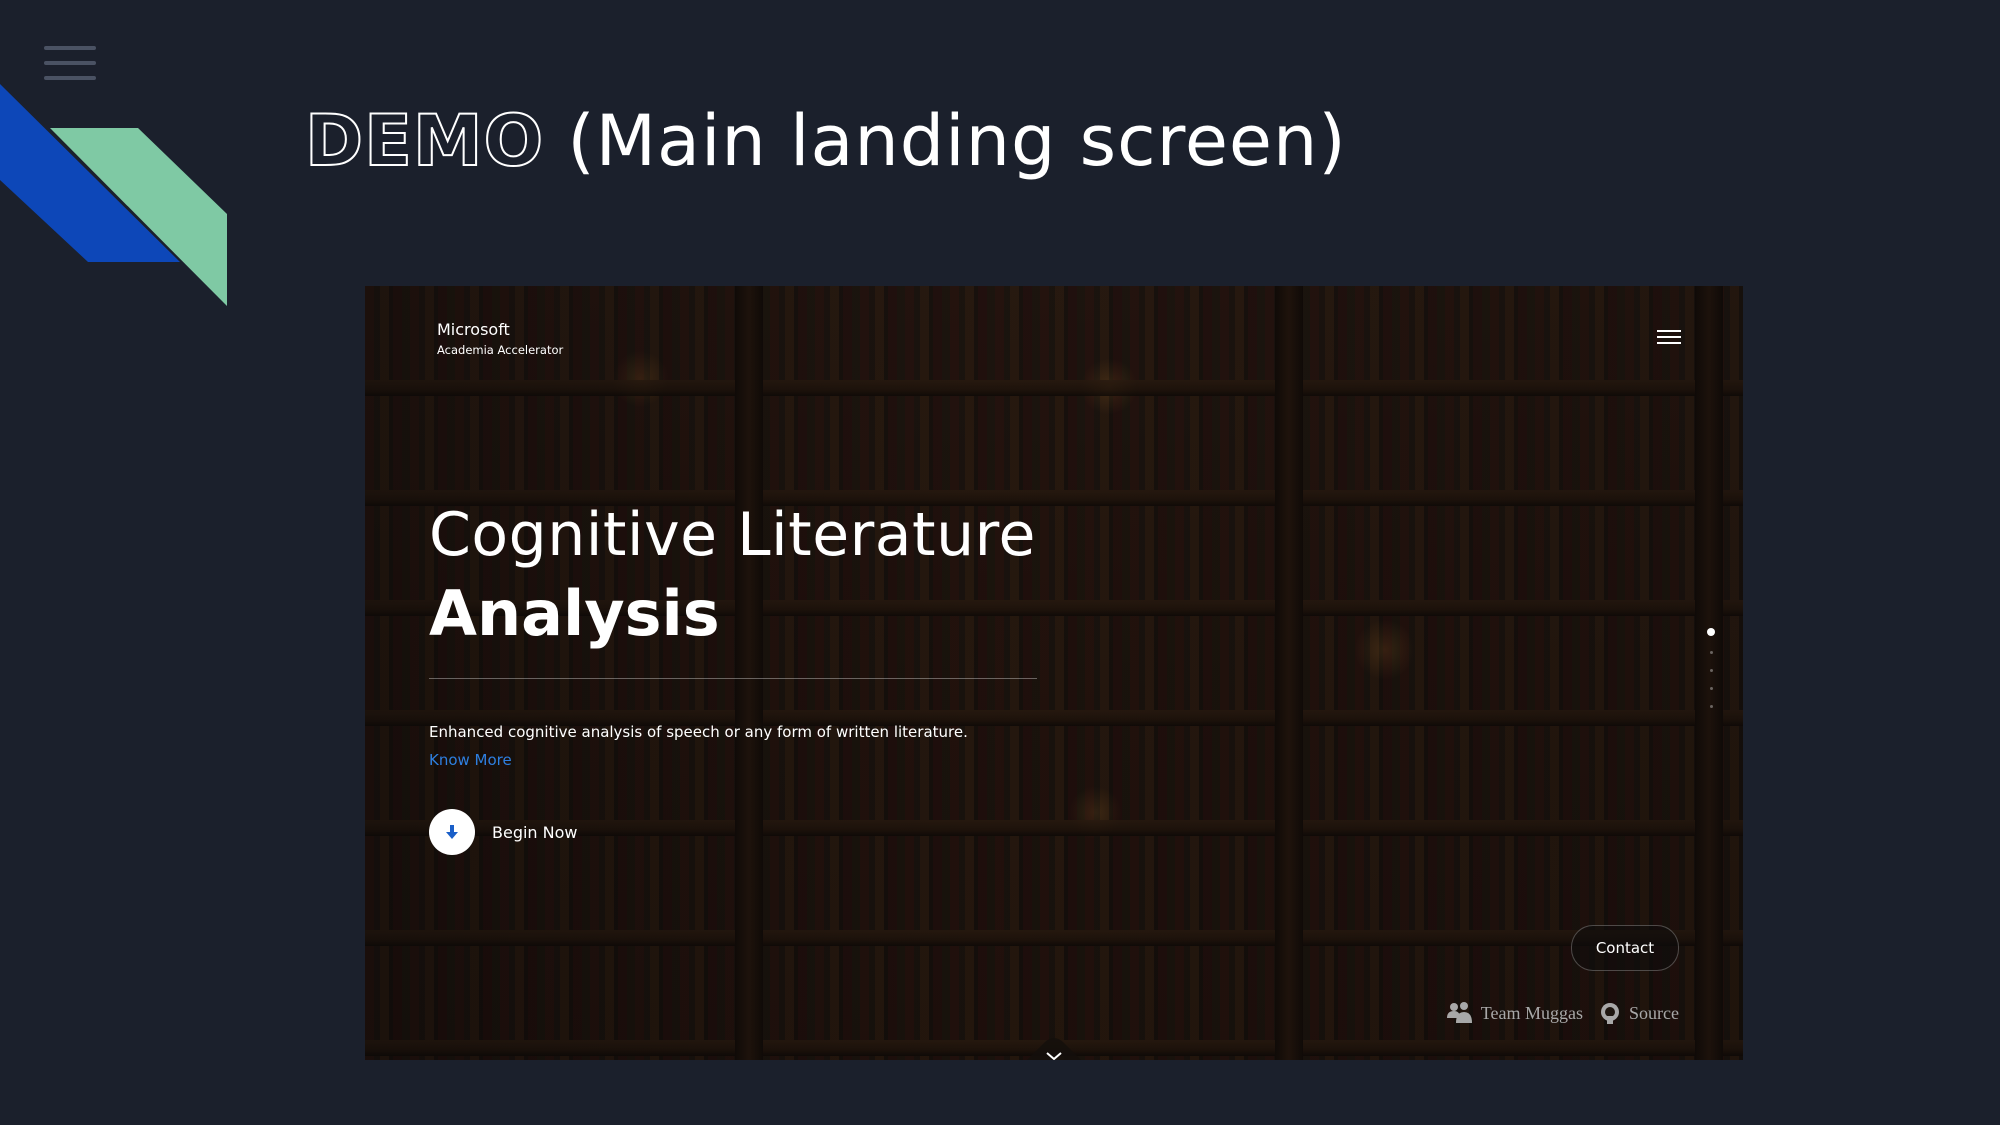  Describe the element at coordinates (574, 613) in the screenshot. I see `headline-line2: Analysis` at that location.